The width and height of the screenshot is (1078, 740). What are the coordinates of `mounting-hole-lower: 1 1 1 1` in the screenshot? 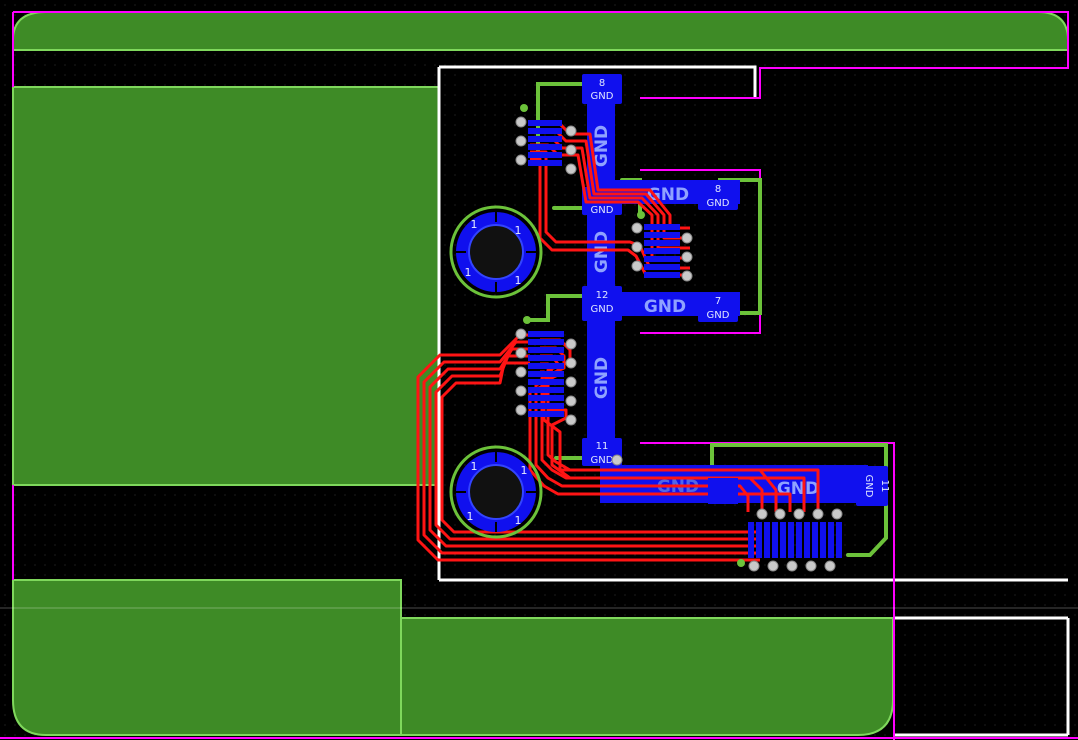 It's located at (496, 492).